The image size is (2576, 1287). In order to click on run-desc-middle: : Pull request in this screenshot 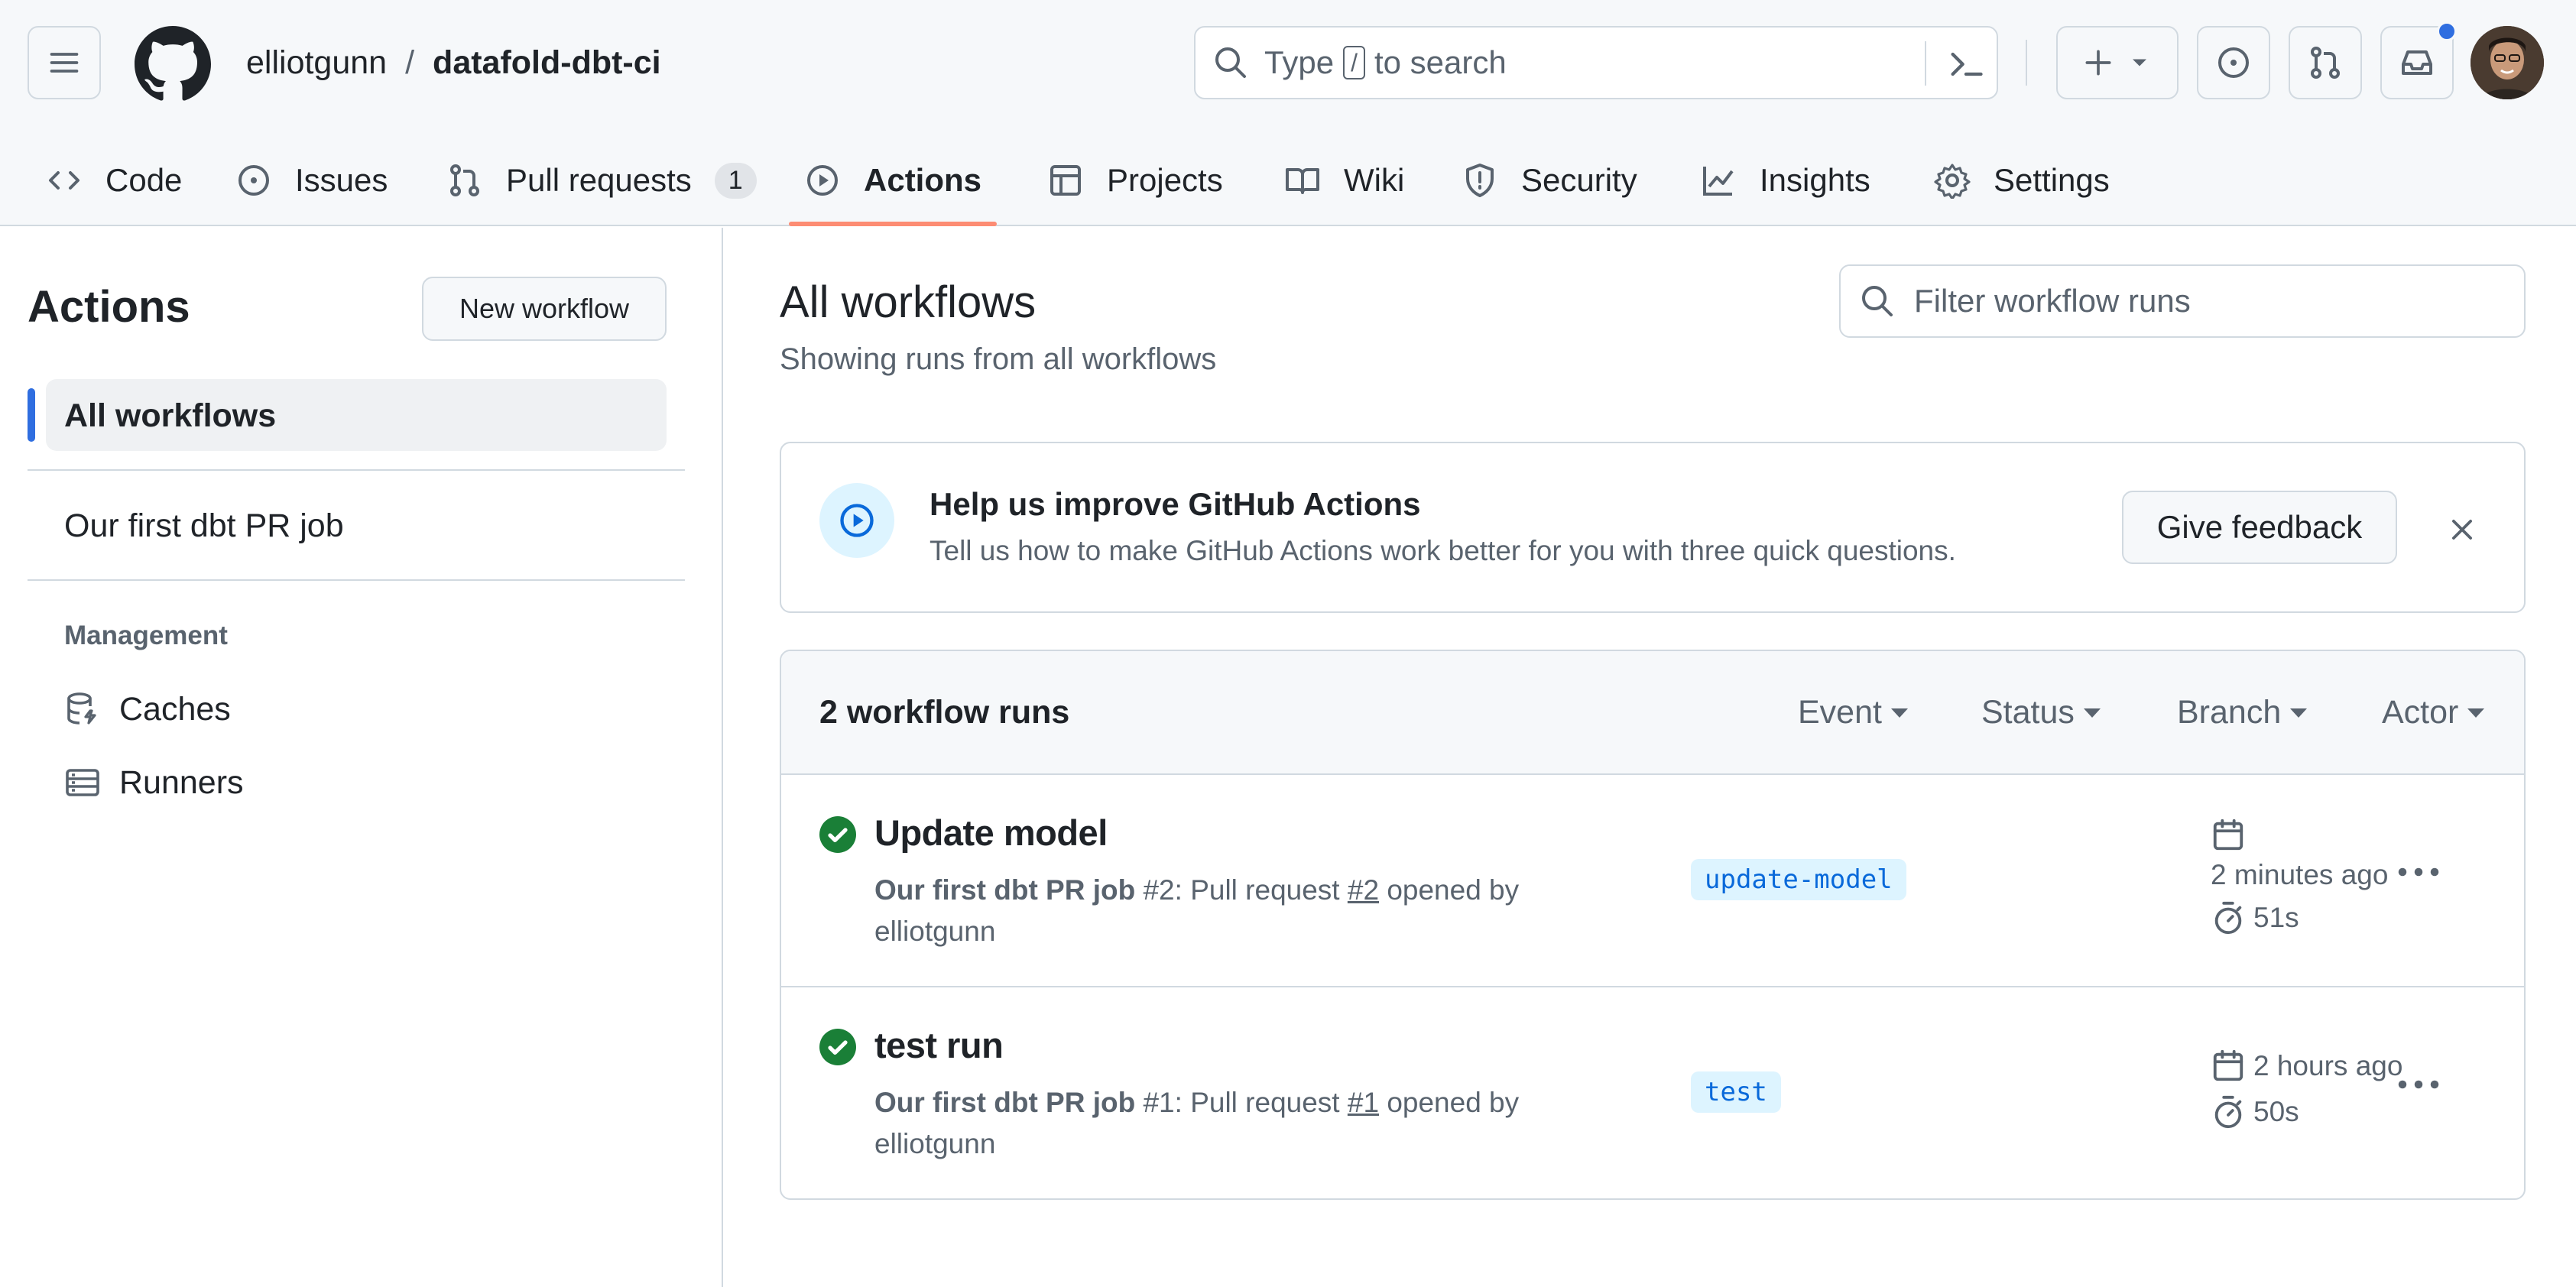, I will do `click(1257, 890)`.